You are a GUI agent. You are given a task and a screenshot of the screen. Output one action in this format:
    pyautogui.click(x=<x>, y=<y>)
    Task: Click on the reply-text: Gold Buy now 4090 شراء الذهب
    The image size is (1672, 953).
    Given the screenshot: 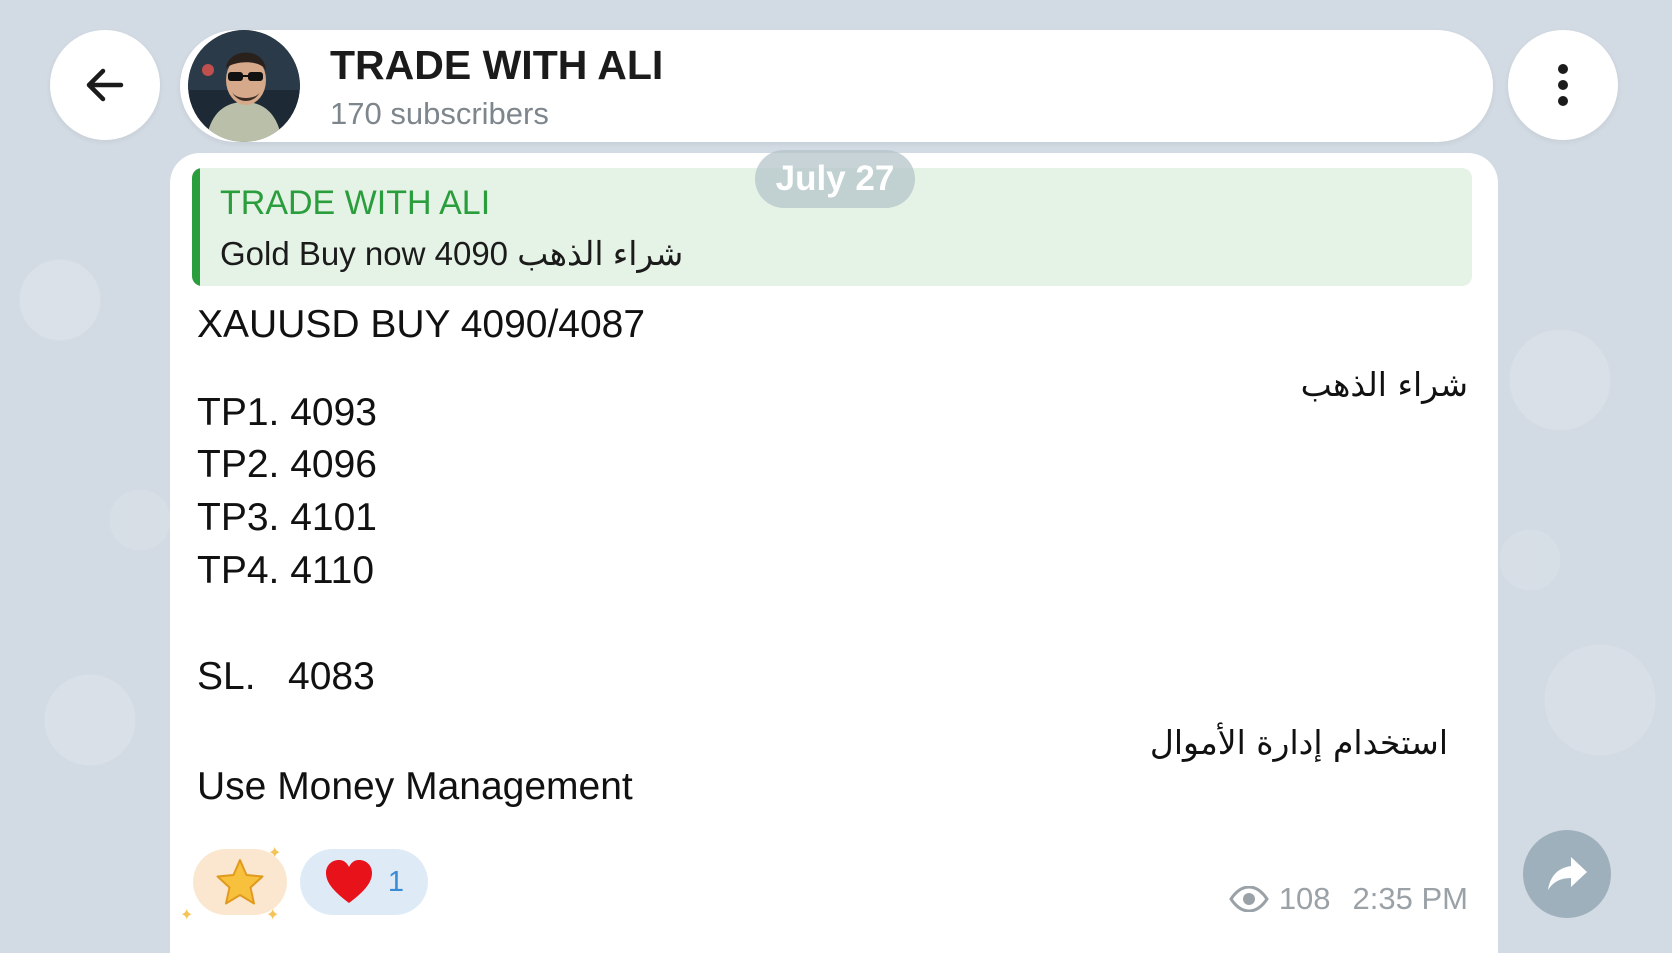 What is the action you would take?
    pyautogui.click(x=452, y=253)
    